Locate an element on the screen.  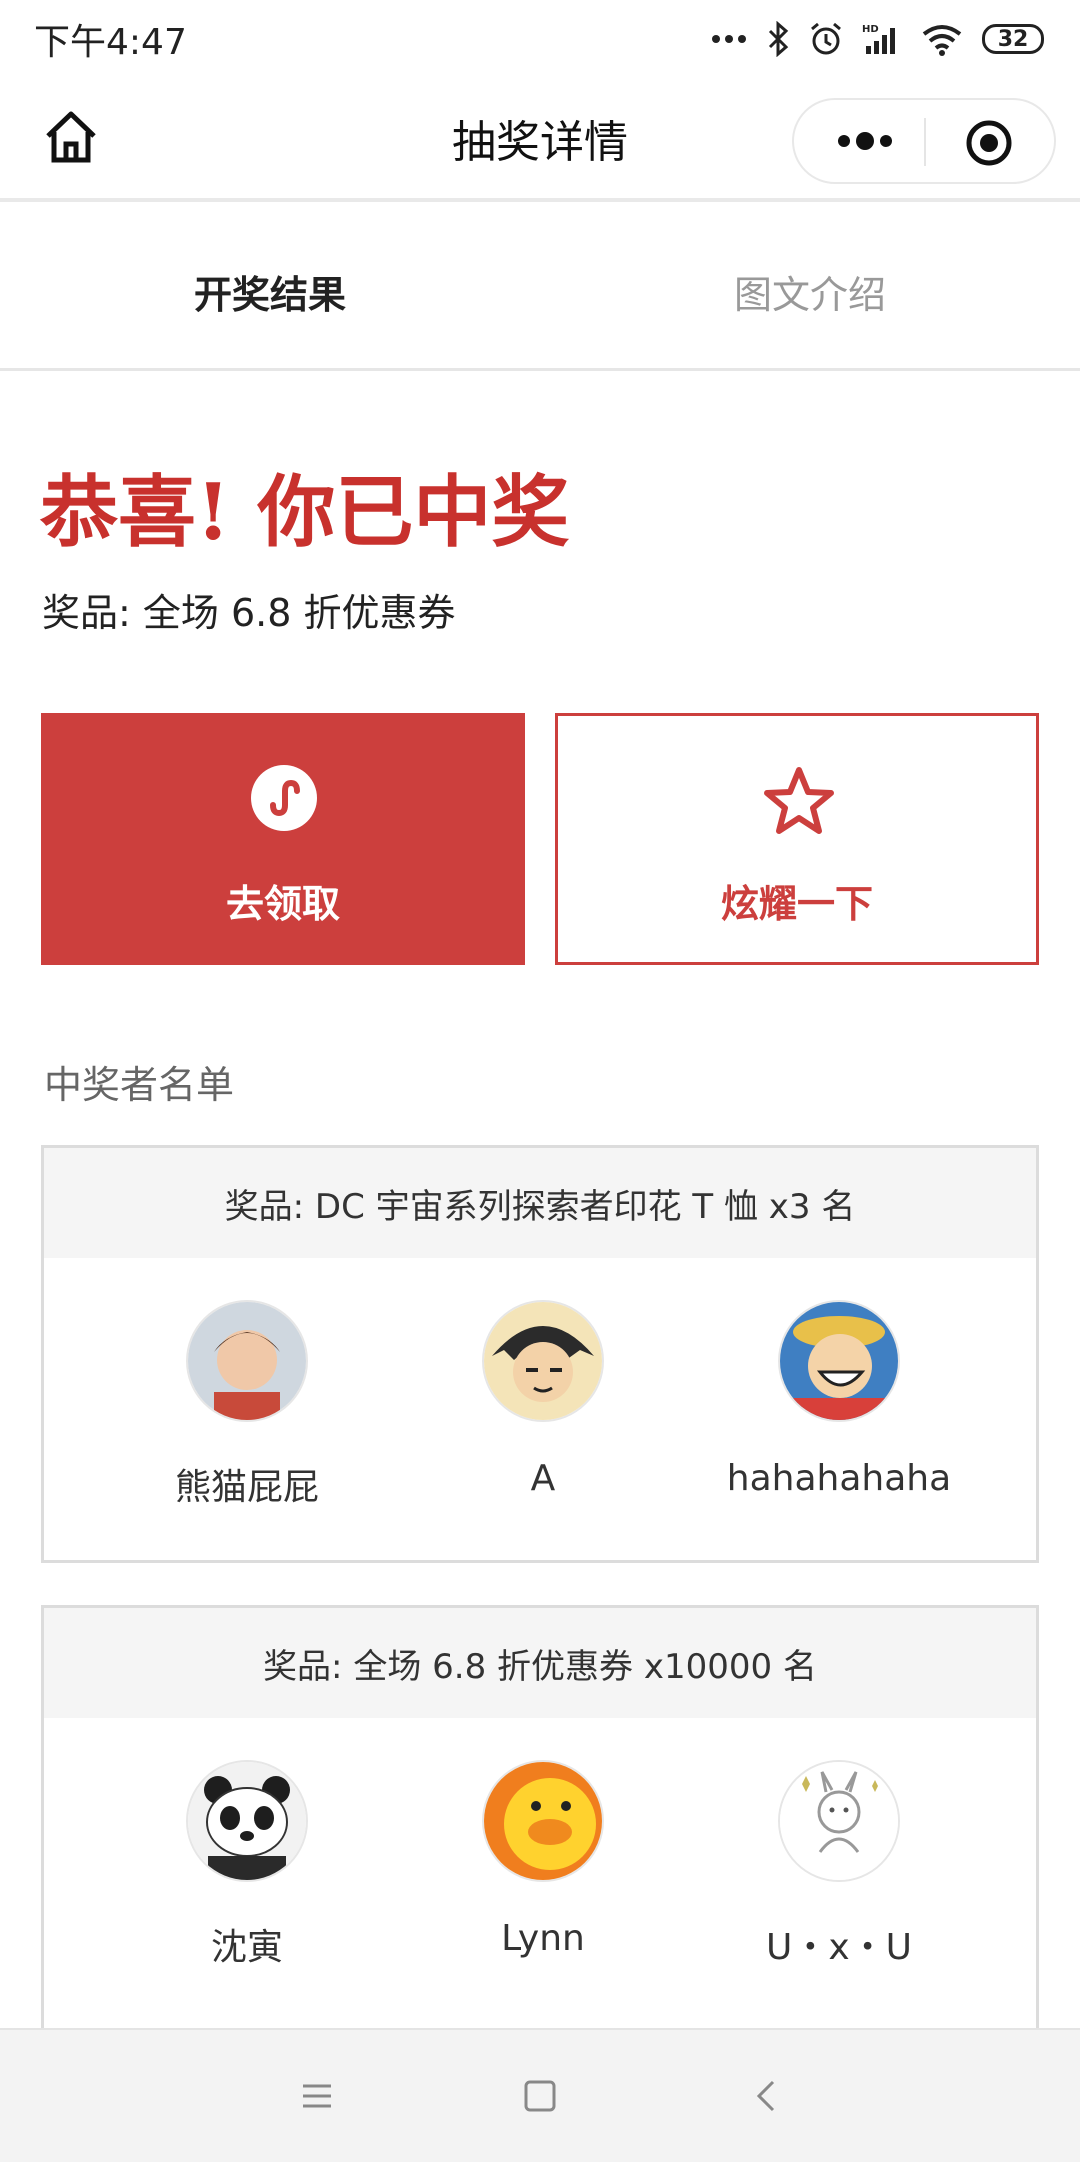
svg-text: HD is located at coordinates (870, 29).